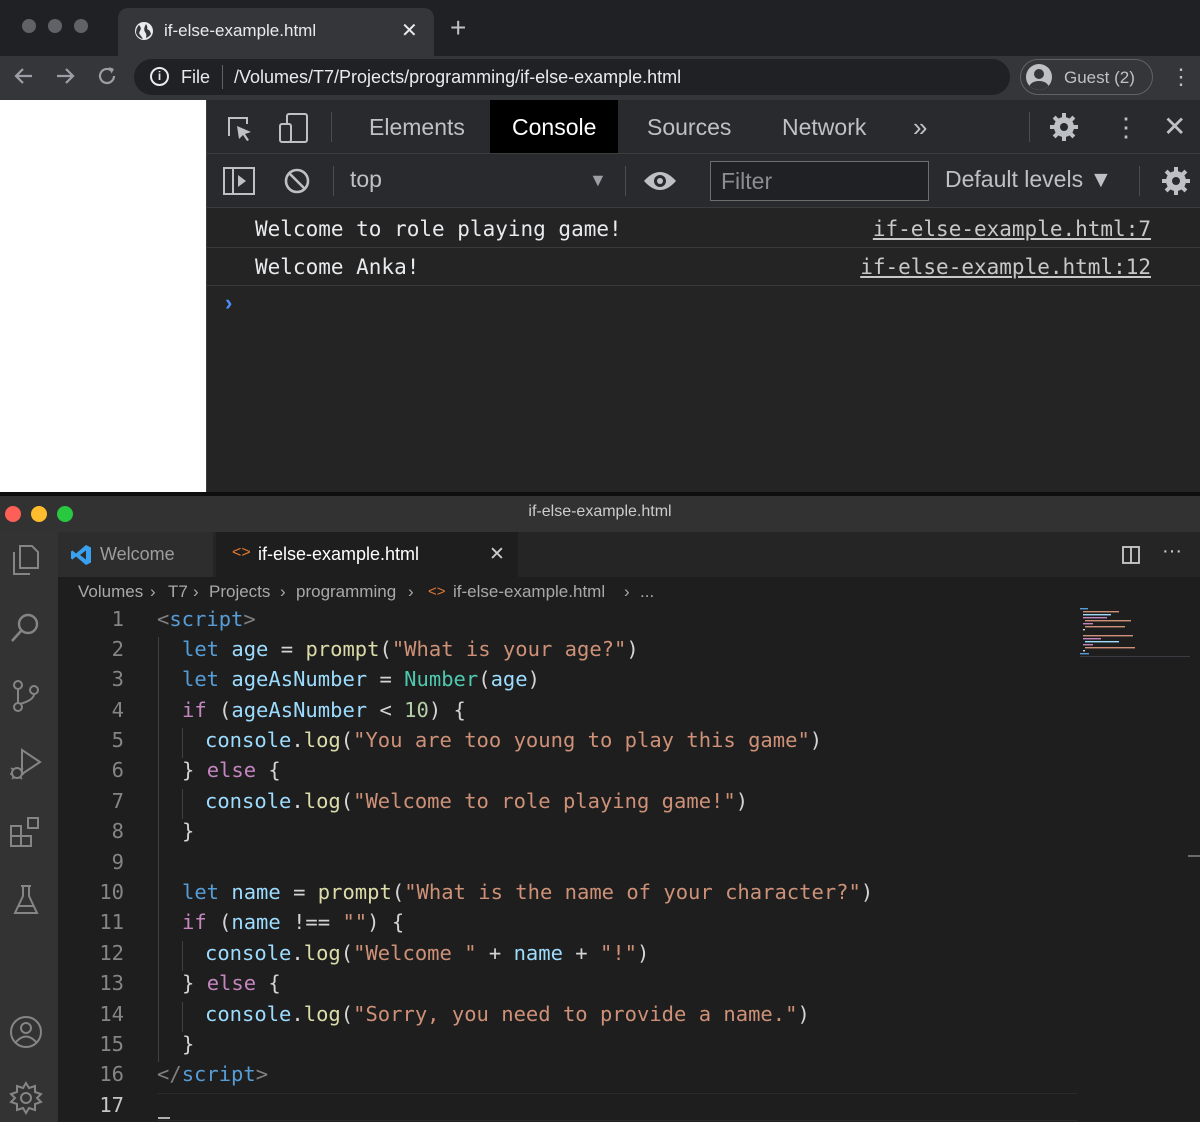  Describe the element at coordinates (239, 592) in the screenshot. I see `breadcrumb-item: Projects` at that location.